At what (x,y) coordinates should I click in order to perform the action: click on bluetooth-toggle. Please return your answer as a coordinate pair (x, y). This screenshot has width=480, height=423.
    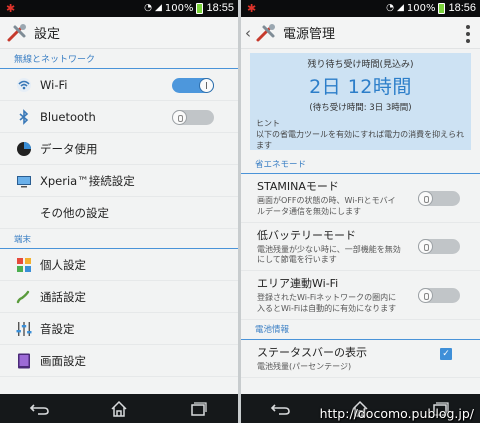
    Looking at the image, I should click on (193, 117).